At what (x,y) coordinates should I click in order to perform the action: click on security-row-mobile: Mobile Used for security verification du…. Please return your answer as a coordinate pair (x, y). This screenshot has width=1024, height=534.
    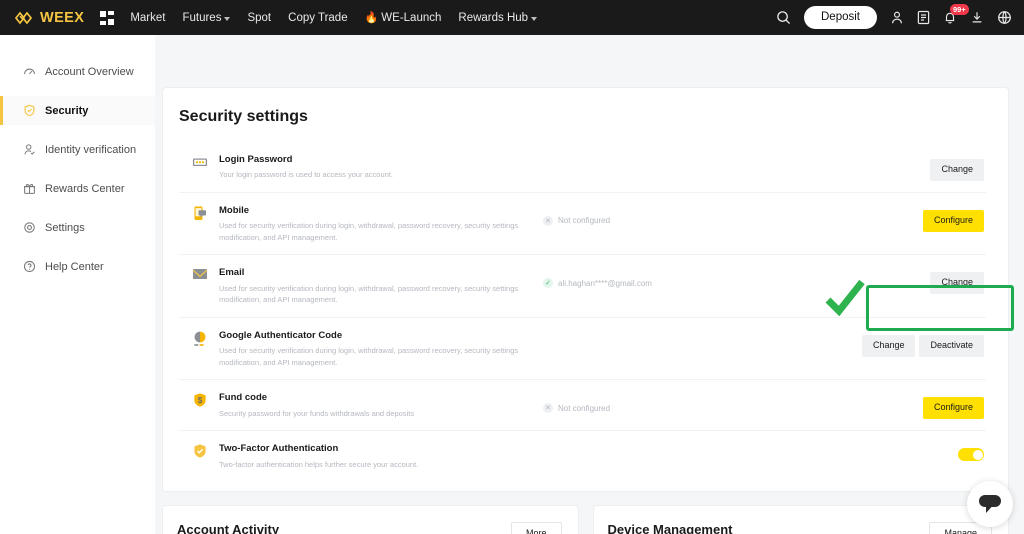
    Looking at the image, I should click on (582, 224).